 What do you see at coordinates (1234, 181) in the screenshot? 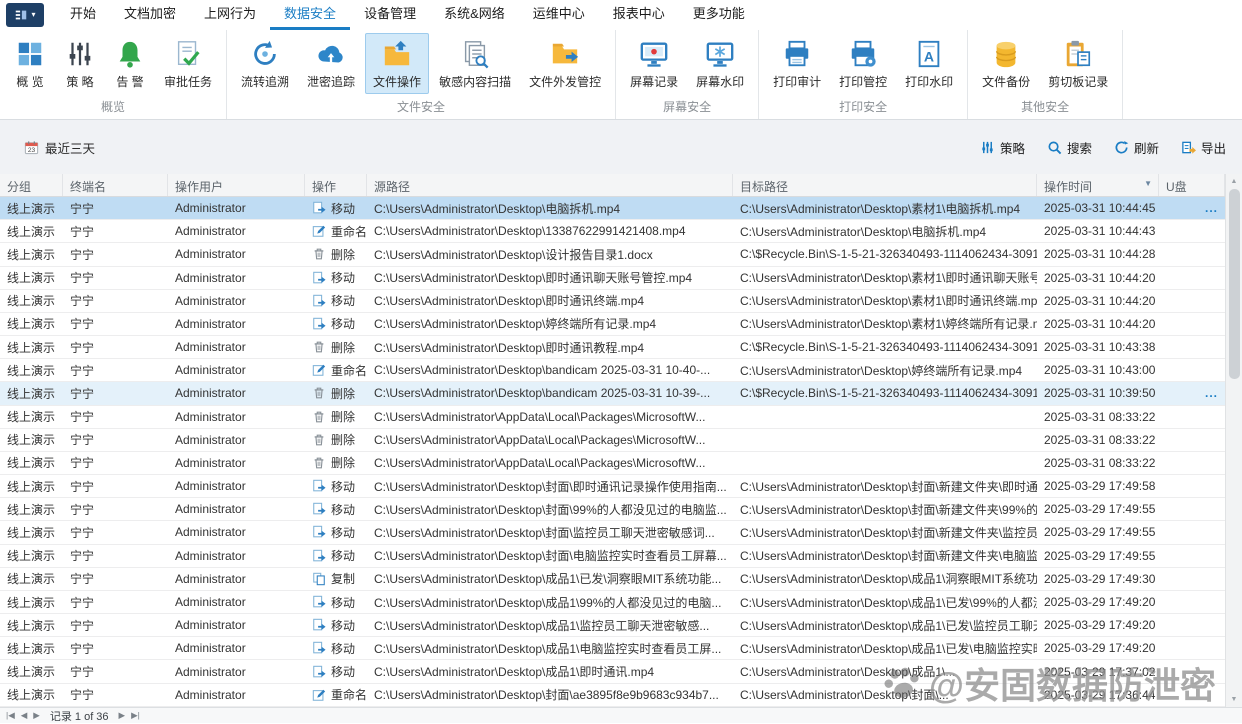
I see `scroll-up-icon: ▲` at bounding box center [1234, 181].